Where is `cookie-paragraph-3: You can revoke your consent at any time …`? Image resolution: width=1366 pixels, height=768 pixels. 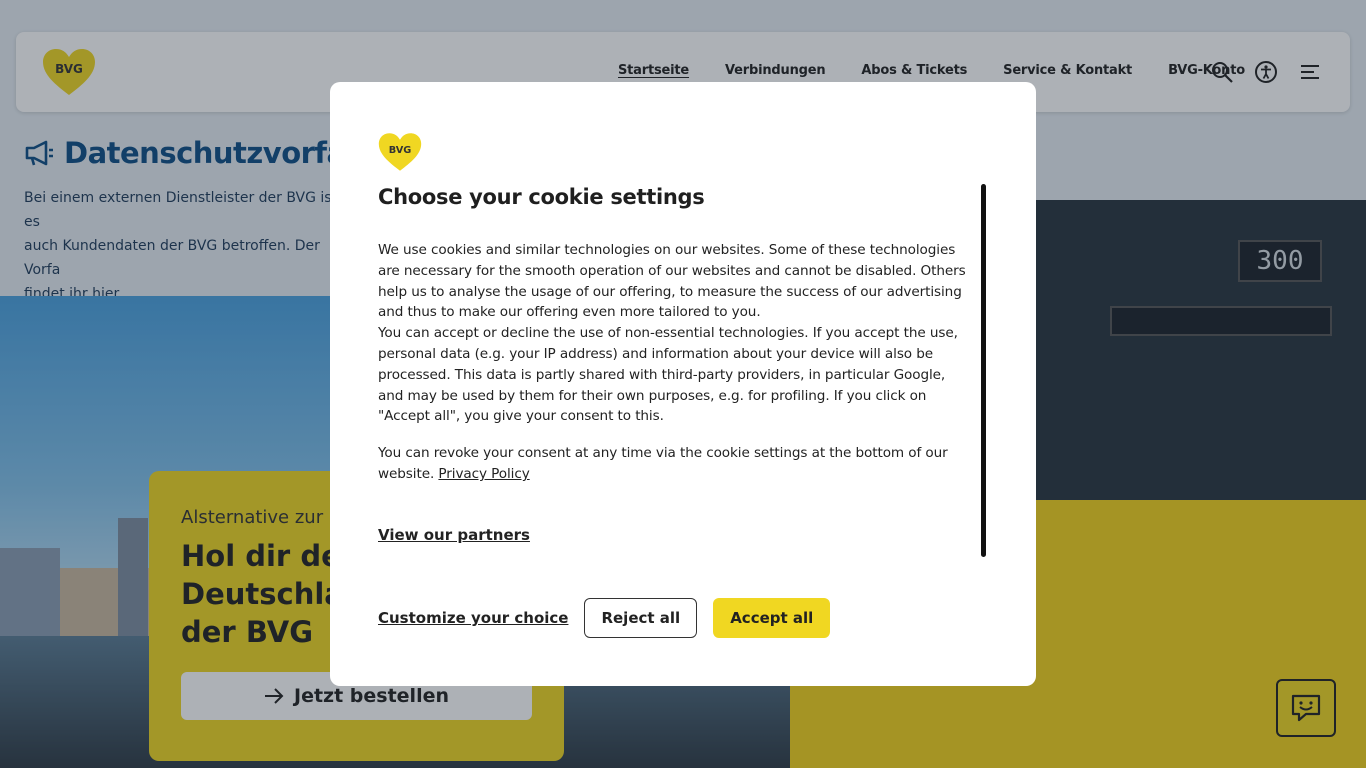 cookie-paragraph-3: You can revoke your consent at any time … is located at coordinates (675, 464).